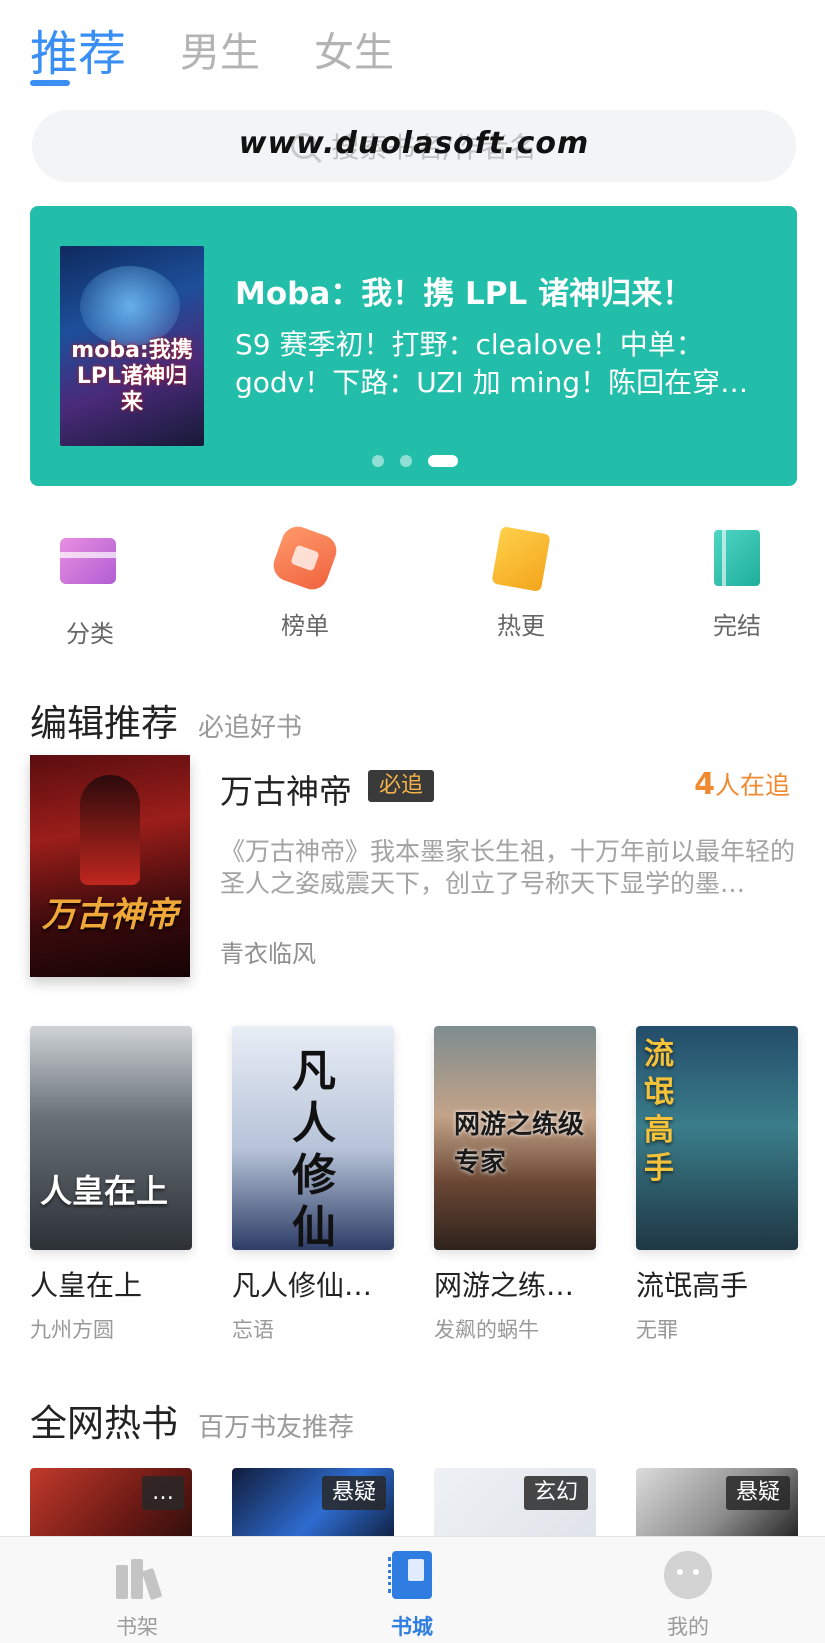 The image size is (825, 1643). I want to click on nav-label: 我的, so click(688, 1627).